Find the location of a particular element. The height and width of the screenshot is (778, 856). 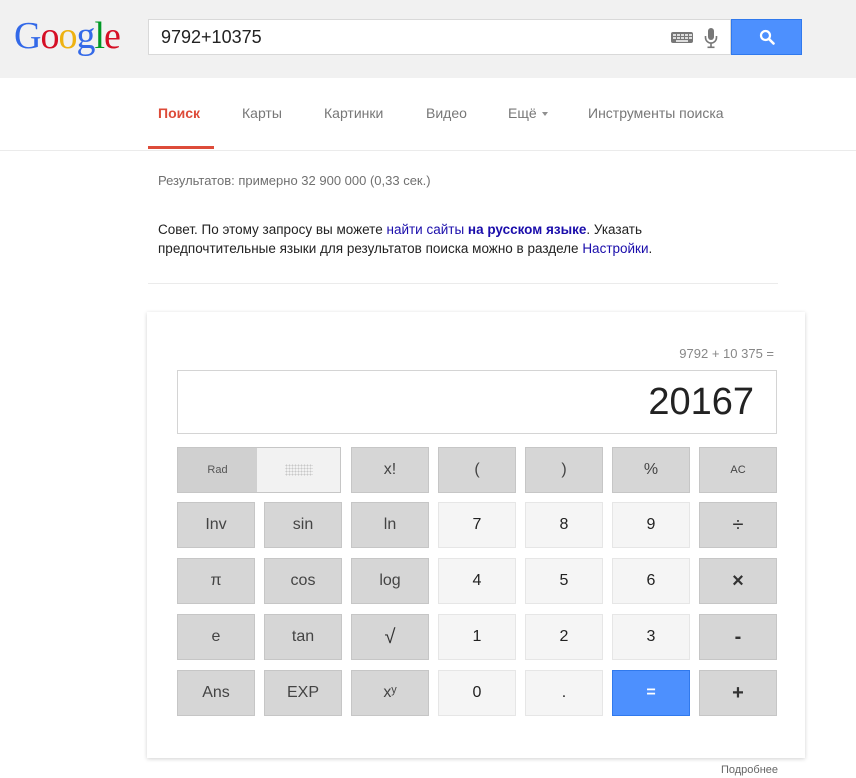

tab-search-tools: Инструменты поиска is located at coordinates (656, 113).